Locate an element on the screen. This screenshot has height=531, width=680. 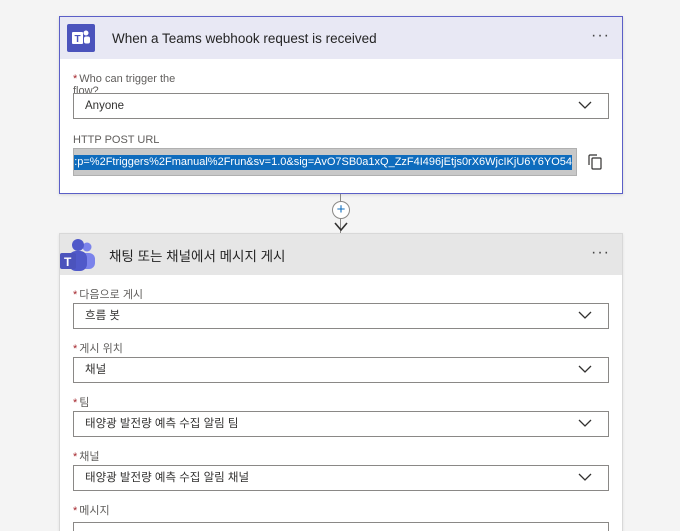
action-header: T 채팅 또는 채널에서 메시지 게시 ··· is located at coordinates (341, 254).